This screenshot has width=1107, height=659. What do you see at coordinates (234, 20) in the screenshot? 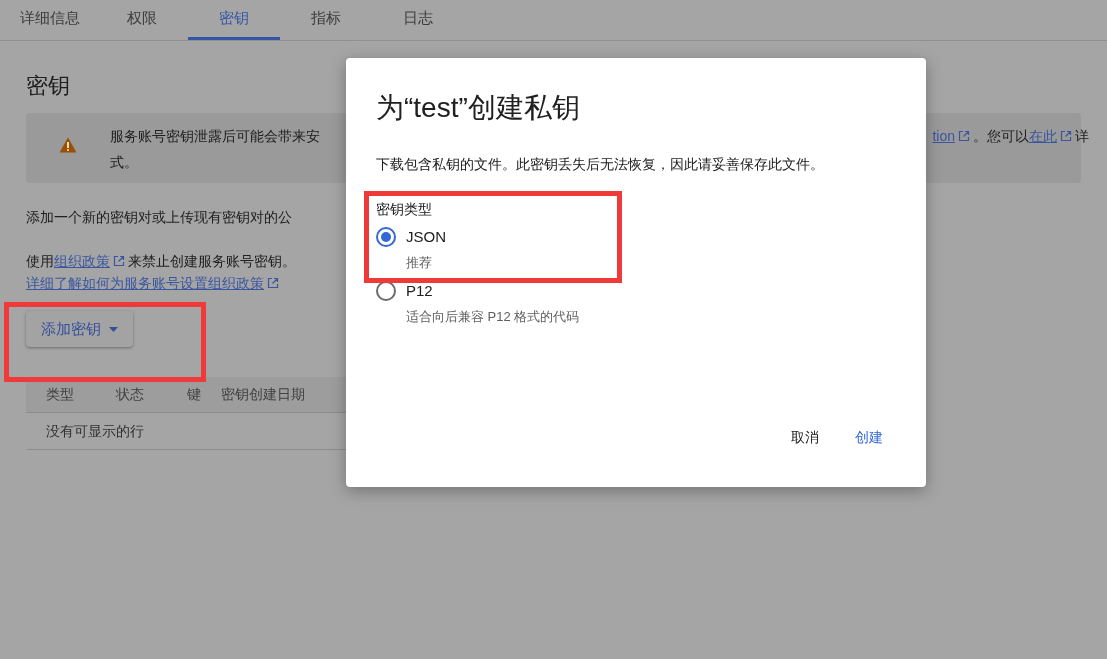
I see `tab: 密钥` at bounding box center [234, 20].